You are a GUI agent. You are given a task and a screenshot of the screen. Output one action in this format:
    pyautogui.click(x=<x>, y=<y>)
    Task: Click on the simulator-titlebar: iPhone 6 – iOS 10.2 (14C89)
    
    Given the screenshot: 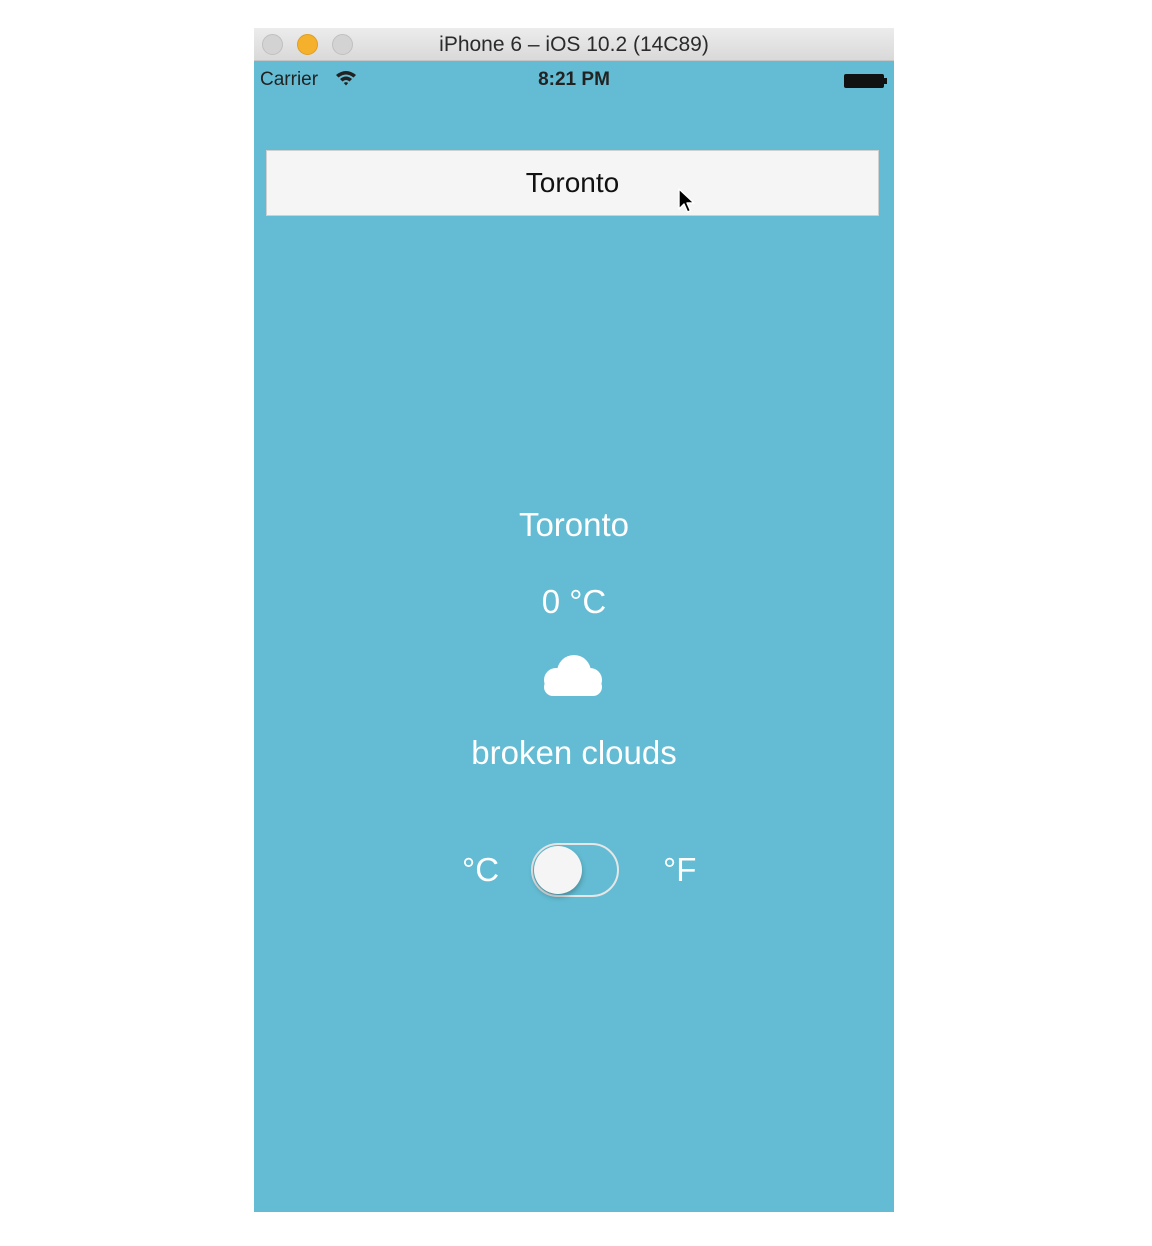 What is the action you would take?
    pyautogui.click(x=574, y=44)
    